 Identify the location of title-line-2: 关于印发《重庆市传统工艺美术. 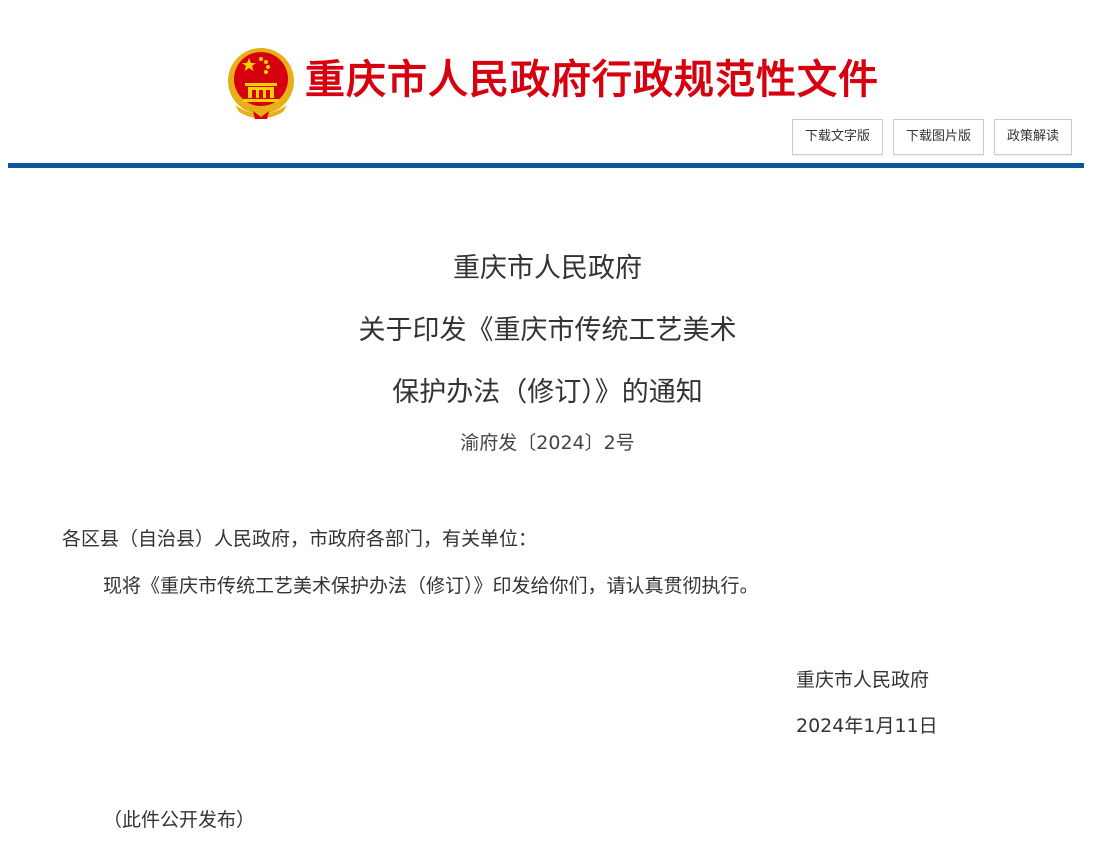
(547, 330).